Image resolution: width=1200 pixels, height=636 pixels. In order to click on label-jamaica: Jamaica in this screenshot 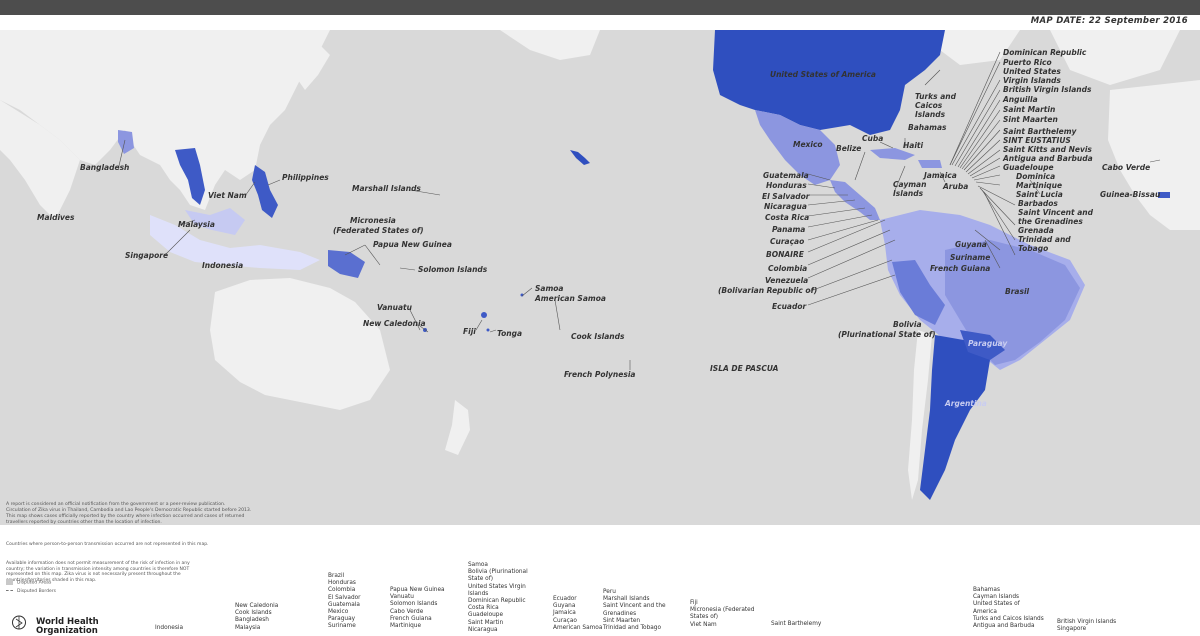, I will do `click(939, 175)`.